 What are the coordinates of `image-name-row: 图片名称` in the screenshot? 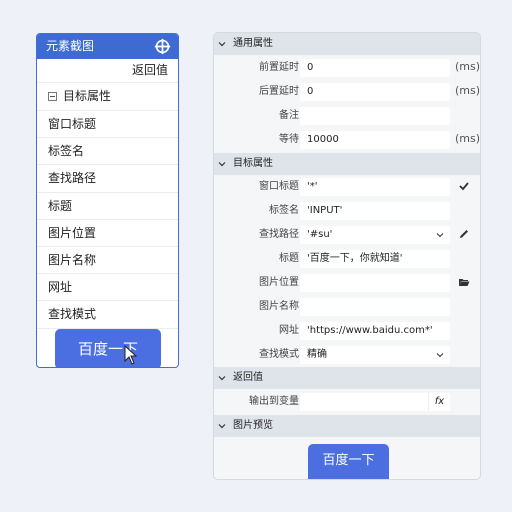 It's located at (347, 307).